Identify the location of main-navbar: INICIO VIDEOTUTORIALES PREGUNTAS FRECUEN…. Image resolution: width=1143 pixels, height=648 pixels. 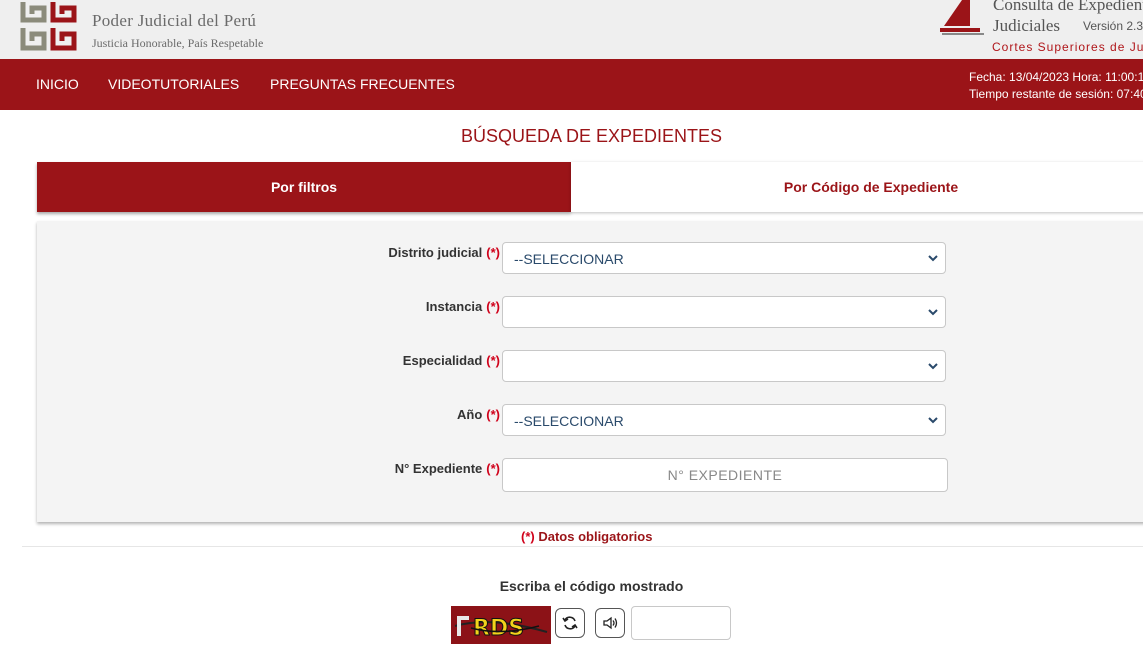
(571, 84).